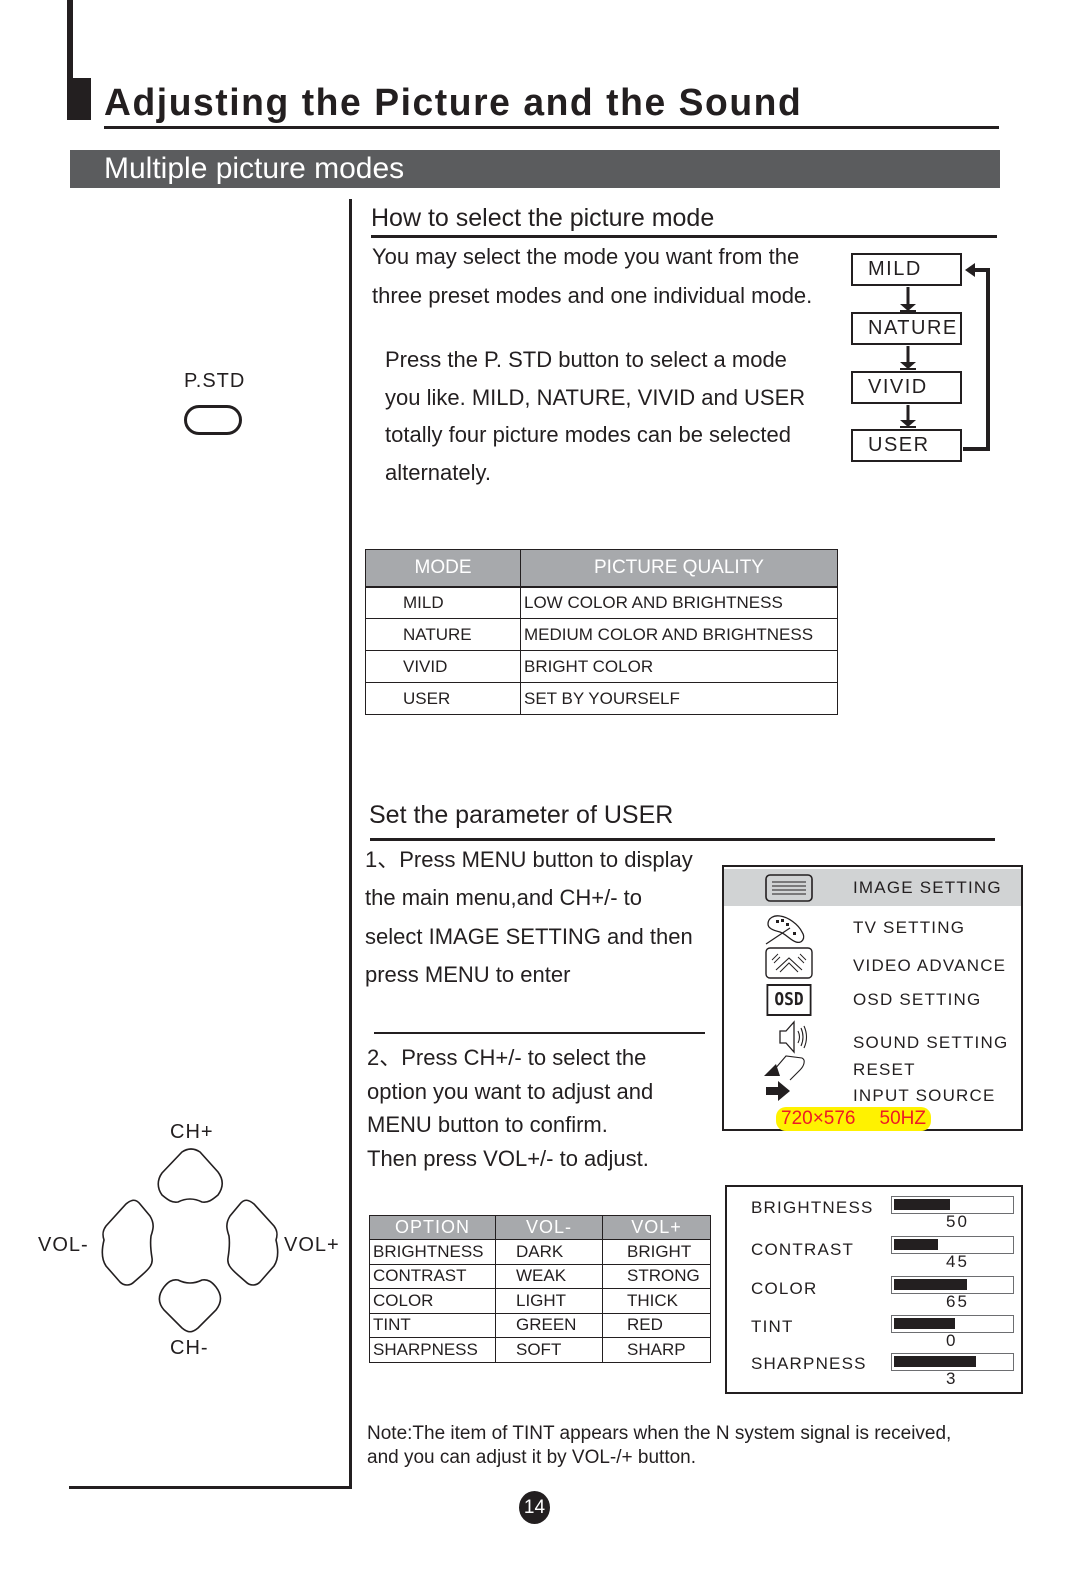 The height and width of the screenshot is (1584, 1080). I want to click on vol-up-cell: SHARP, so click(656, 1350).